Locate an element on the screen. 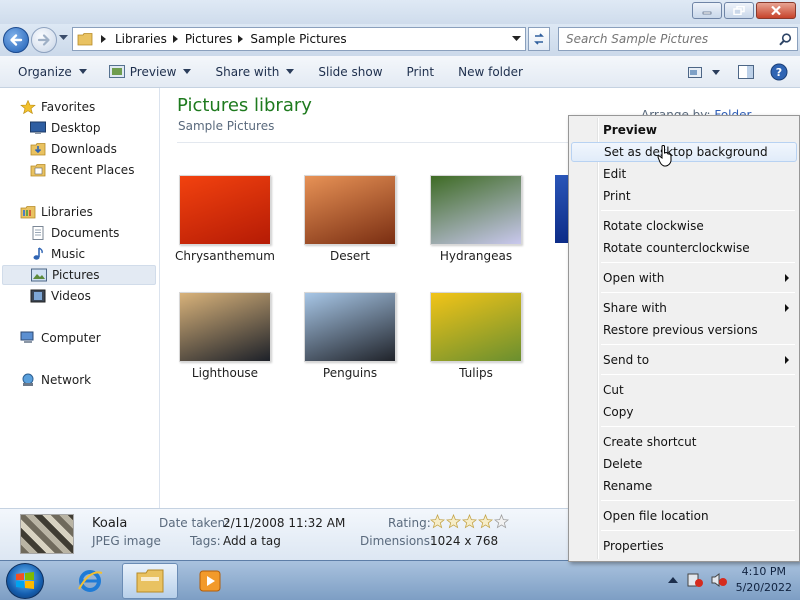 Image resolution: width=800 pixels, height=600 pixels. menu-item-open-with: Open with is located at coordinates (684, 278).